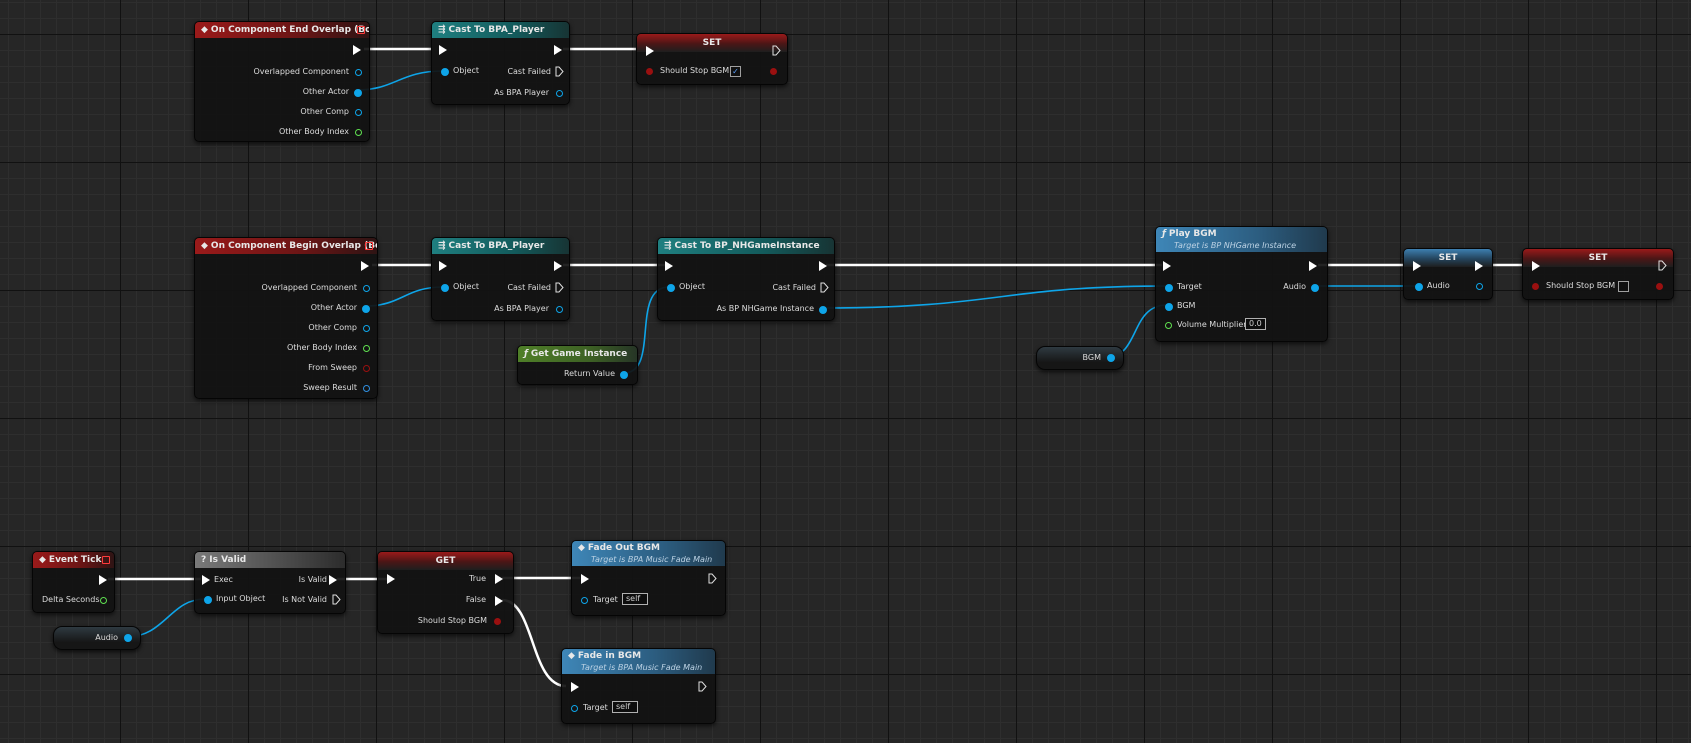 This screenshot has height=743, width=1691. Describe the element at coordinates (712, 59) in the screenshot. I see `set-should-stop-node: SET Should Stop BGM ✓` at that location.